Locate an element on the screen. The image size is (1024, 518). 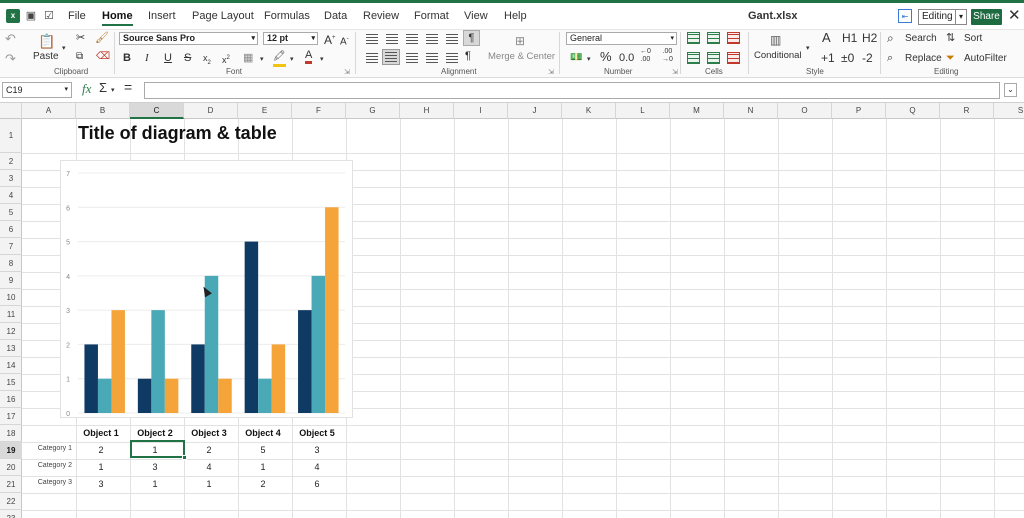
column-header-i: I is located at coordinates (481, 111).